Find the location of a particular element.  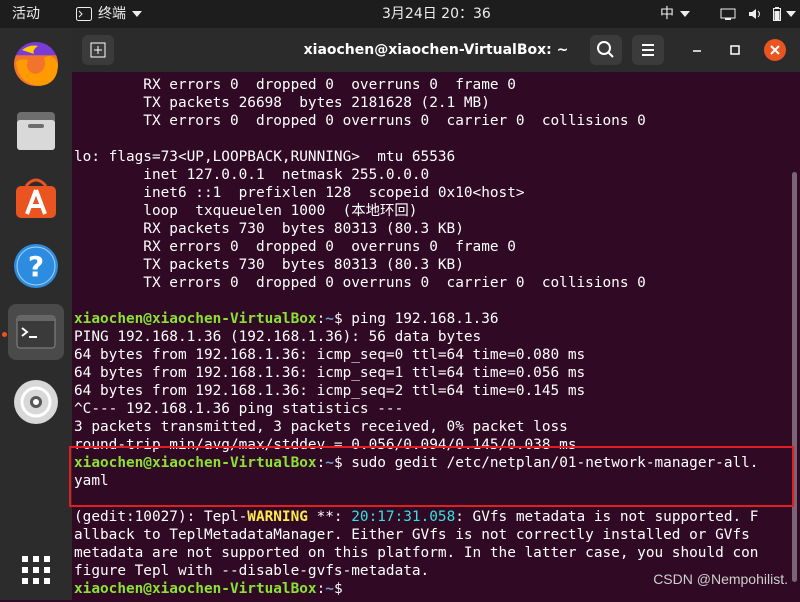

app-menu: 终端 is located at coordinates (109, 14).